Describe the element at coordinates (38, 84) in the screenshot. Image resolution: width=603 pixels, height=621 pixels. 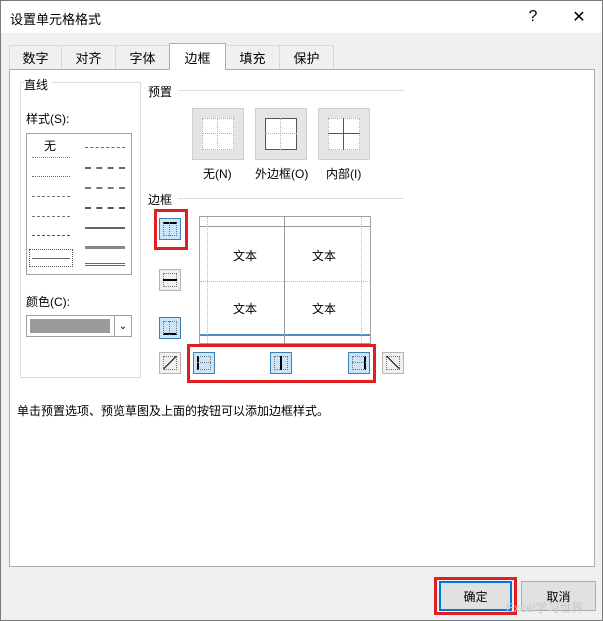
I see `line-group-label: 直线` at that location.